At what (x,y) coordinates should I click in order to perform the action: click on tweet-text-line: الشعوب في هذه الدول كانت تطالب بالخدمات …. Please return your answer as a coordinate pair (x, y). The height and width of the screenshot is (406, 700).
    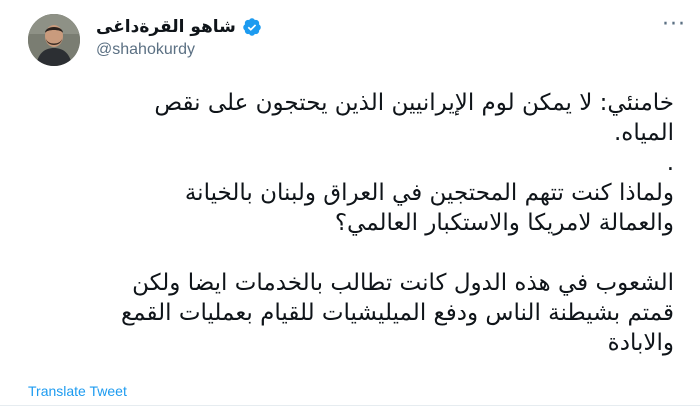
    Looking at the image, I should click on (403, 283).